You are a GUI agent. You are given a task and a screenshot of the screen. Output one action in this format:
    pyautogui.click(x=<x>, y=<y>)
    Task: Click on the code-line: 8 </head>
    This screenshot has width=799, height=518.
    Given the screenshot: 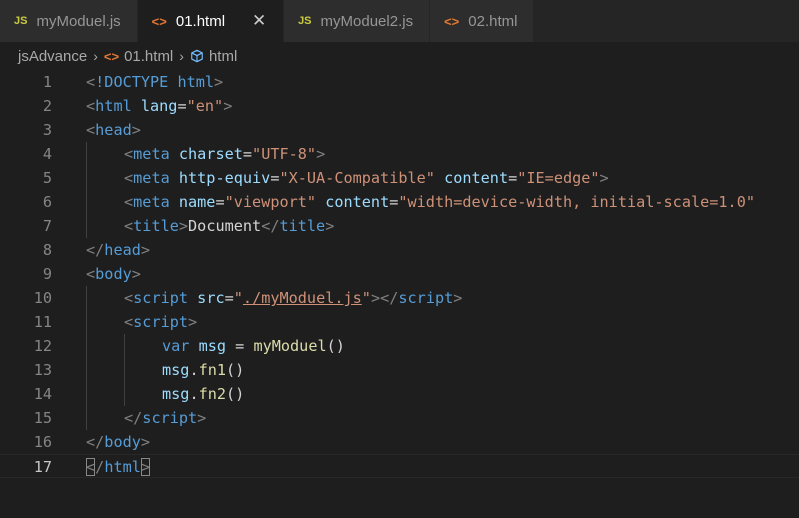 What is the action you would take?
    pyautogui.click(x=399, y=250)
    